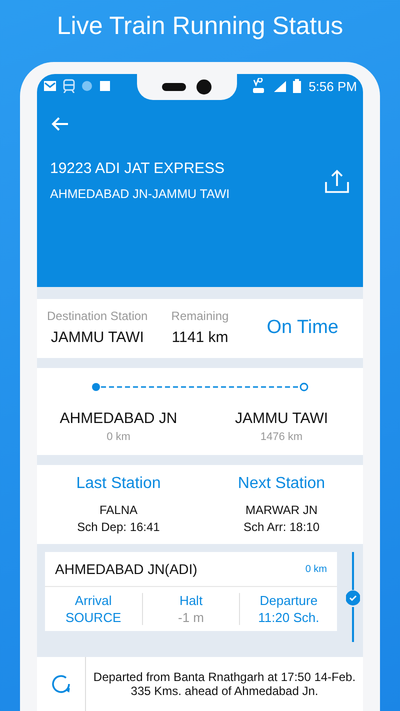 This screenshot has width=400, height=711. Describe the element at coordinates (282, 510) in the screenshot. I see `station-name: MARWAR JN` at that location.